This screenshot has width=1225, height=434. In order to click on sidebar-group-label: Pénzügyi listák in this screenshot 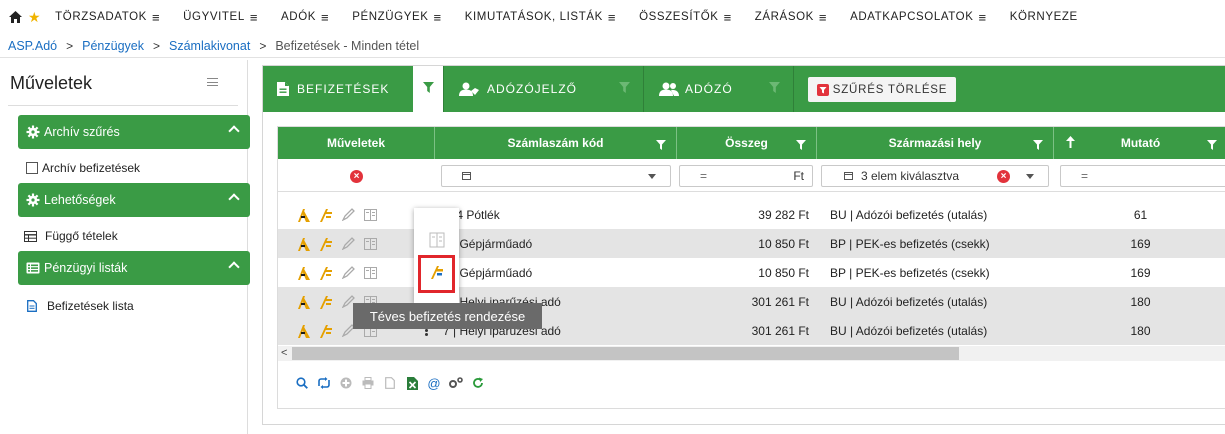, I will do `click(86, 268)`.